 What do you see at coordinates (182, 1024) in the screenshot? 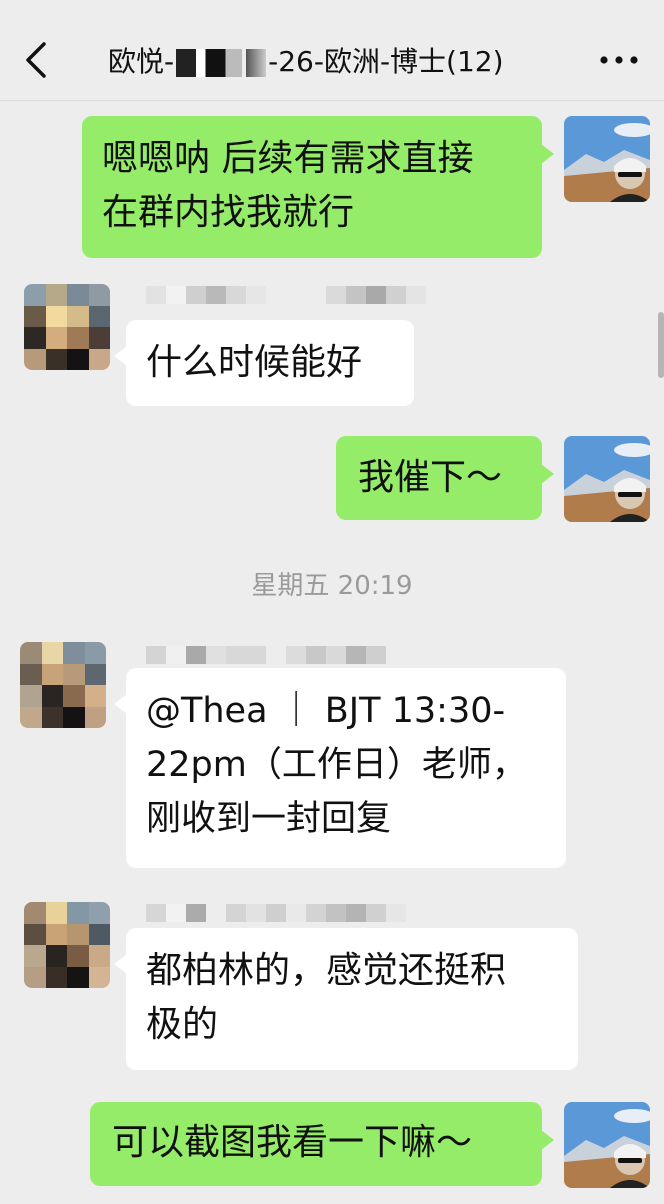
I see `message-line: 极的` at bounding box center [182, 1024].